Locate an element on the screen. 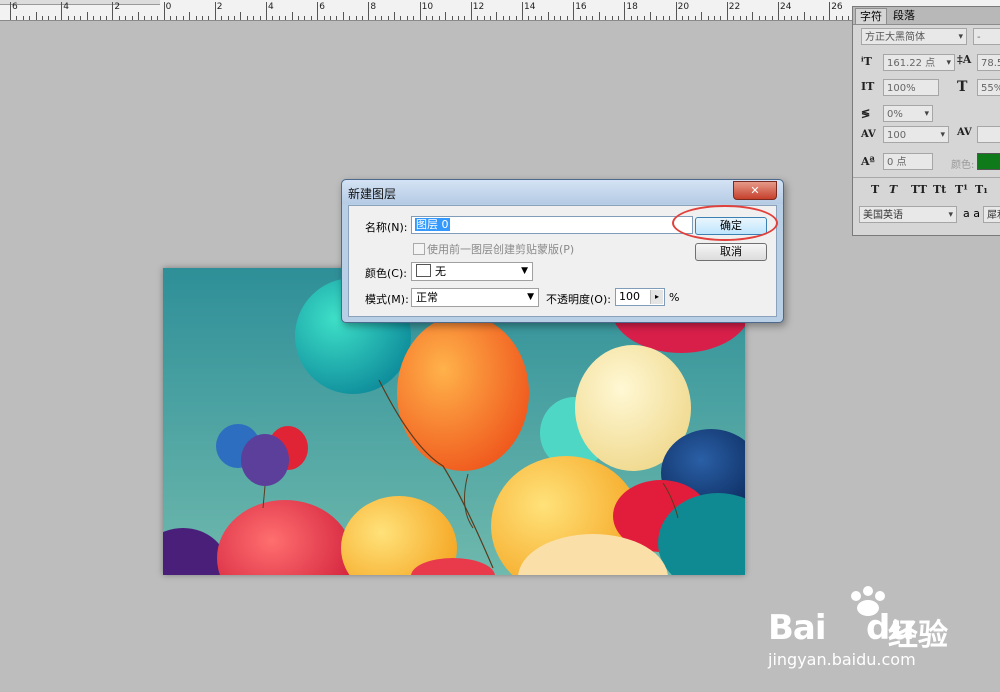  font-size-field: 161.22 点 is located at coordinates (919, 63).